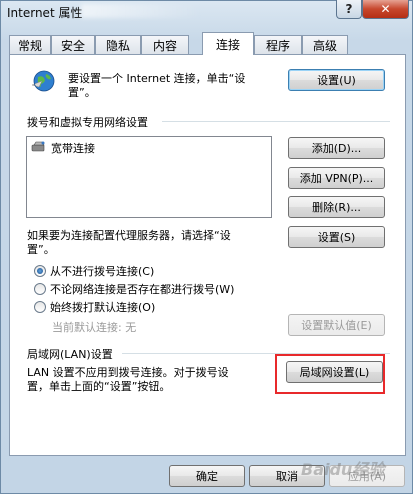  I want to click on tab-programs: 程序, so click(278, 44).